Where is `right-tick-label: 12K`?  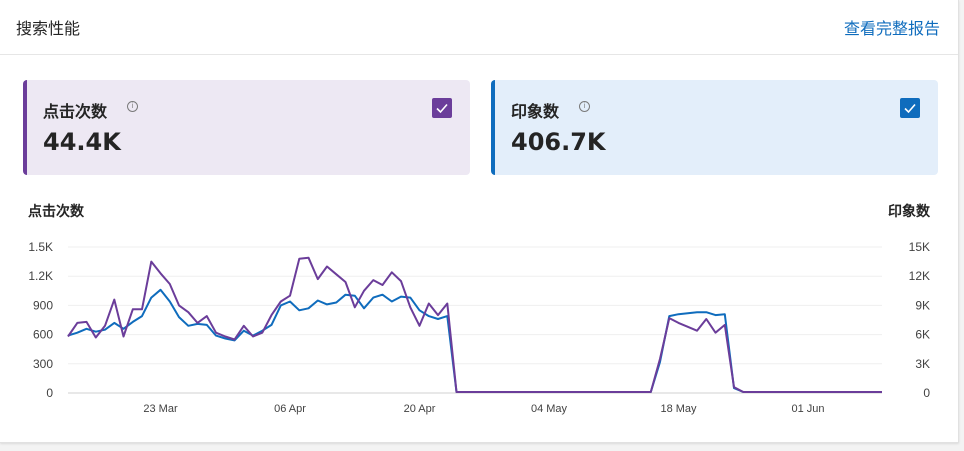 right-tick-label: 12K is located at coordinates (919, 276).